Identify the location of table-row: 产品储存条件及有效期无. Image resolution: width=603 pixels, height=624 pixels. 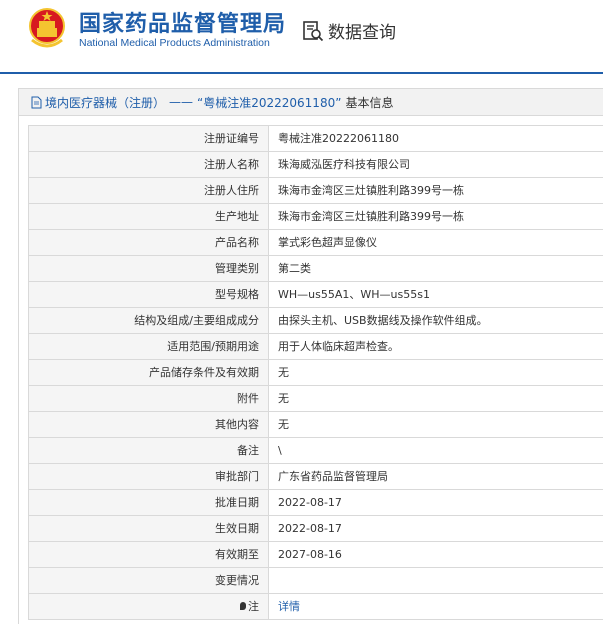
(315, 373).